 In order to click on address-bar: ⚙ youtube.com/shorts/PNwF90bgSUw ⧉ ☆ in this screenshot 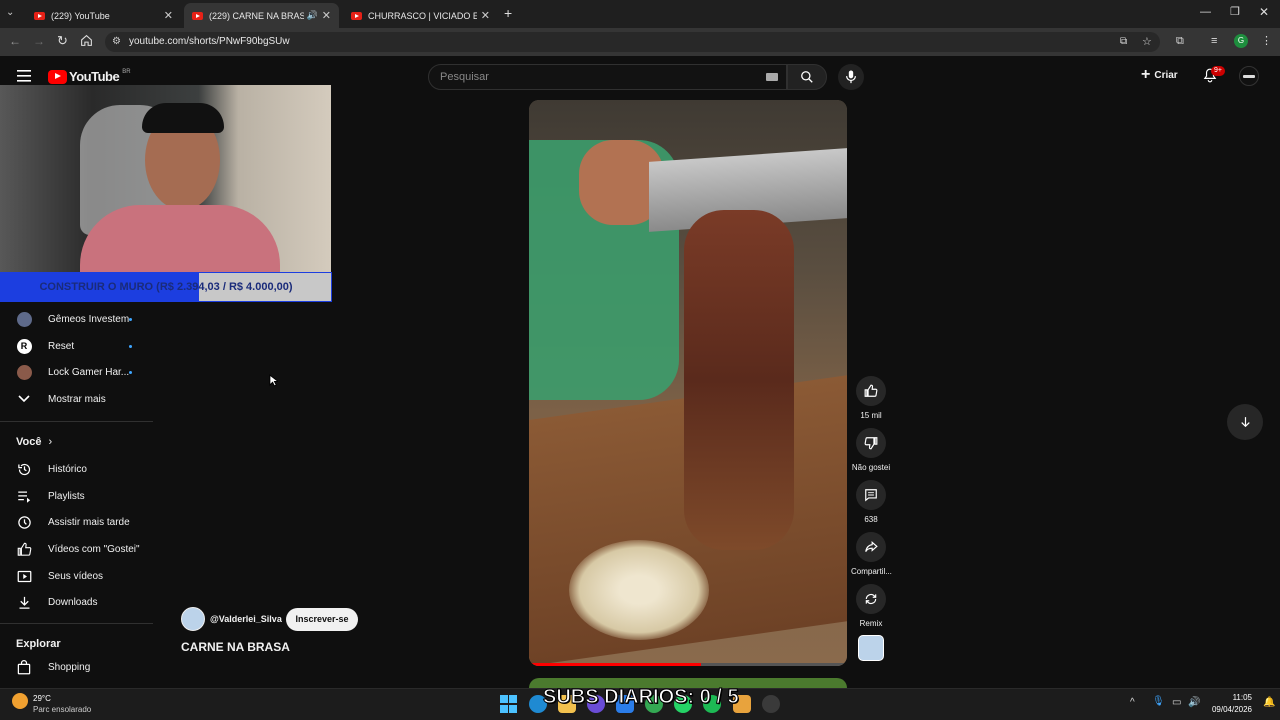, I will do `click(632, 42)`.